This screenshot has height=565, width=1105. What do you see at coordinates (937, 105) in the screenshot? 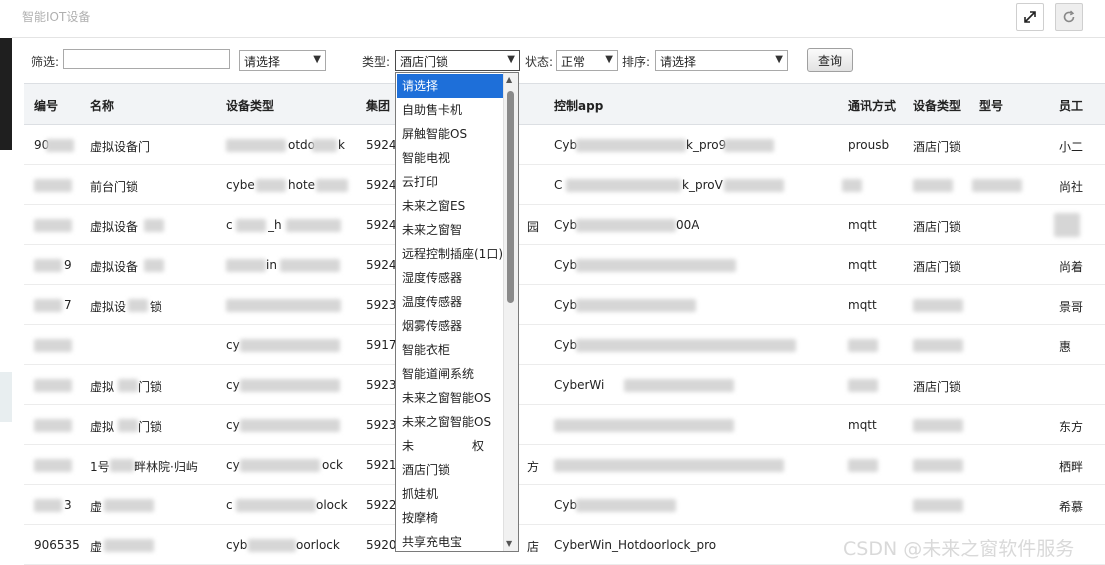
I see `col-devtype2: 设备类型` at bounding box center [937, 105].